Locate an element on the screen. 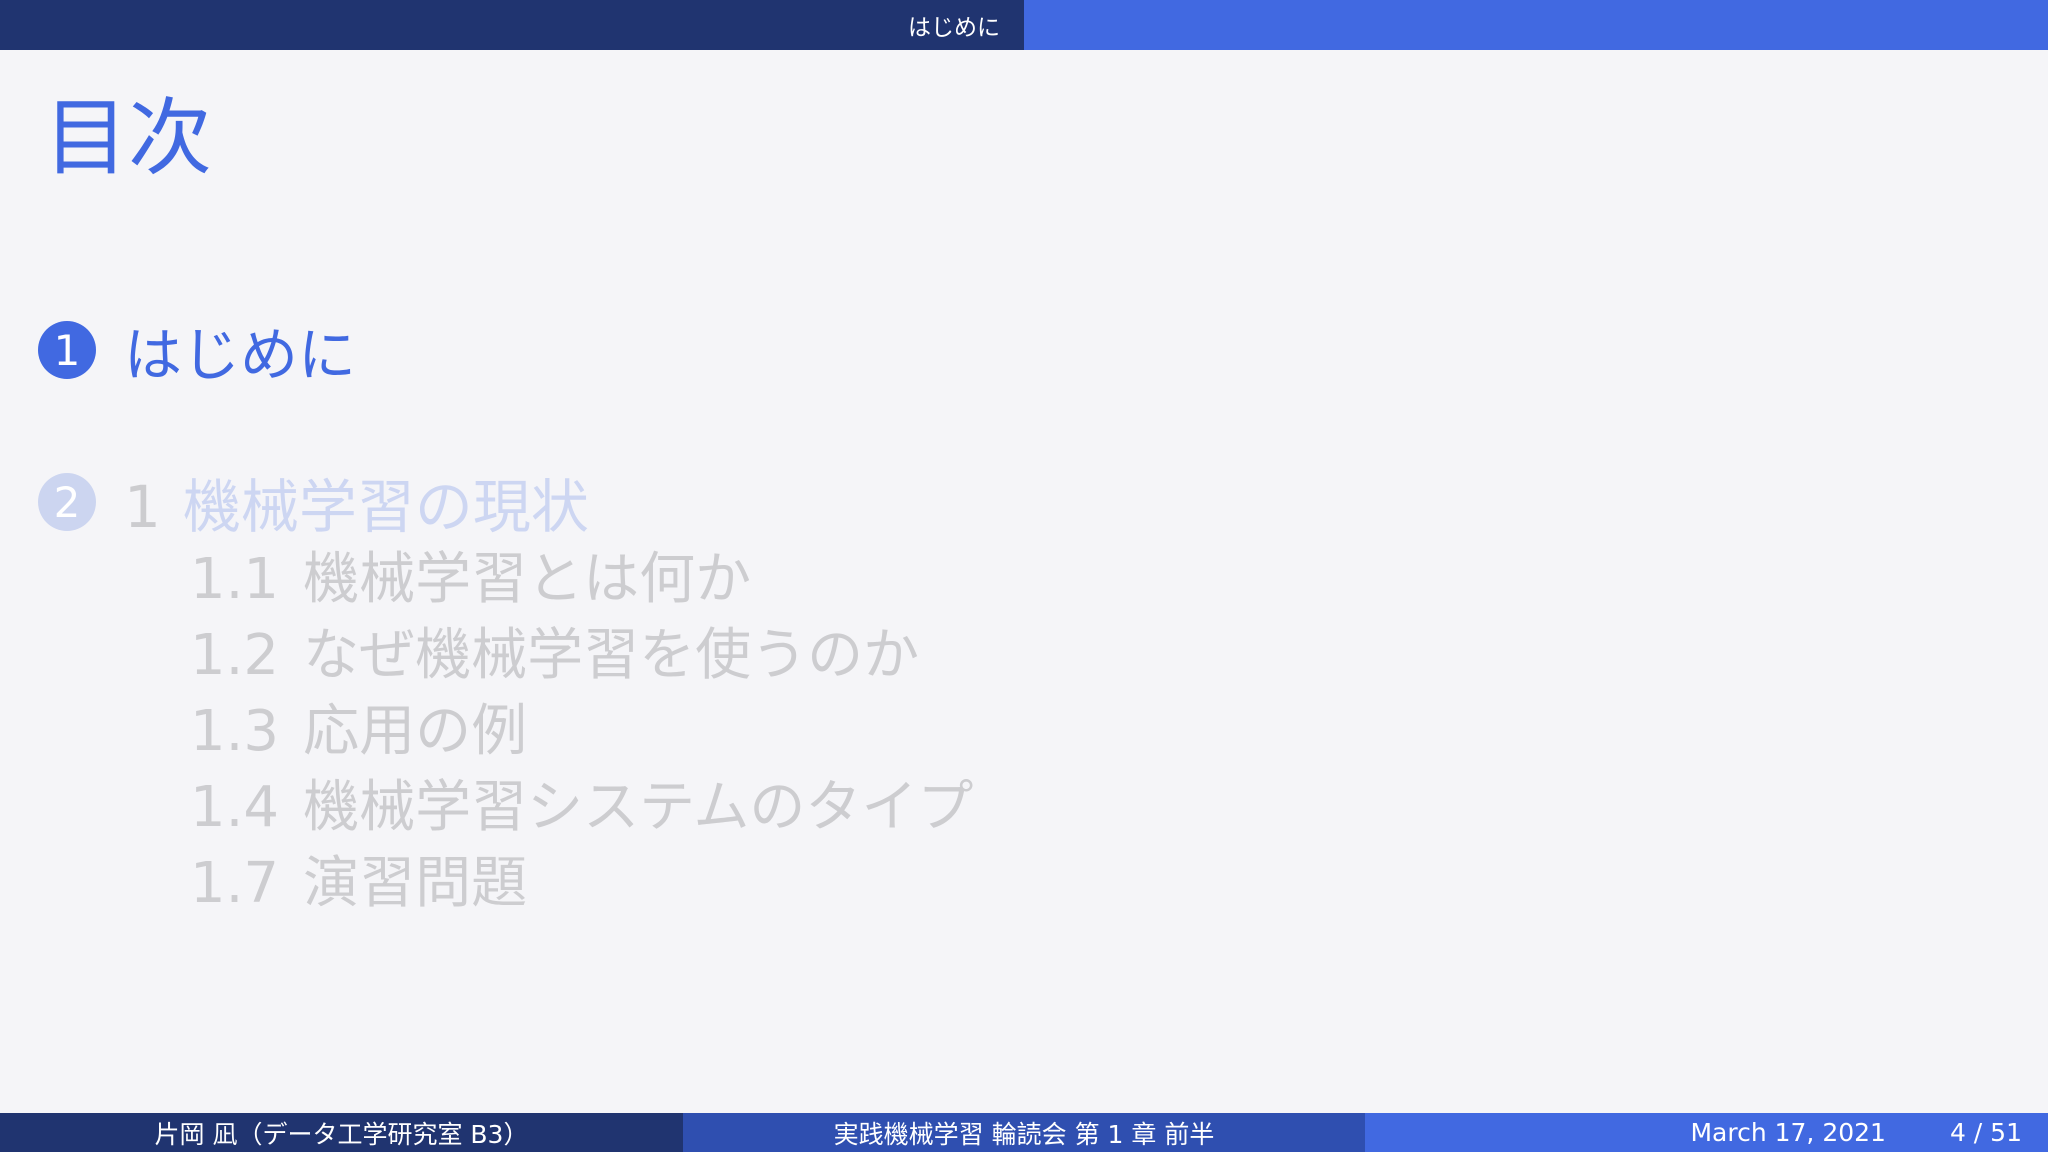 This screenshot has width=2048, height=1152. footer-author-block: 片岡 凪（データ工学研究室 B3） is located at coordinates (341, 1132).